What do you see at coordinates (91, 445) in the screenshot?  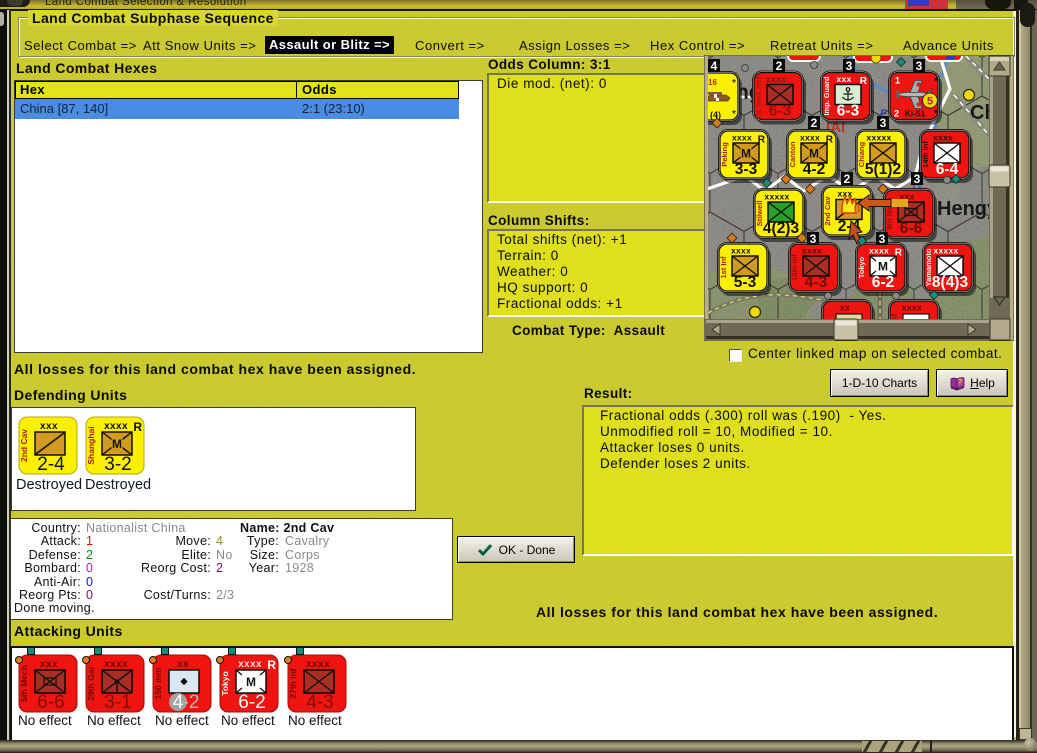 I see `svg-text: Shanghai` at bounding box center [91, 445].